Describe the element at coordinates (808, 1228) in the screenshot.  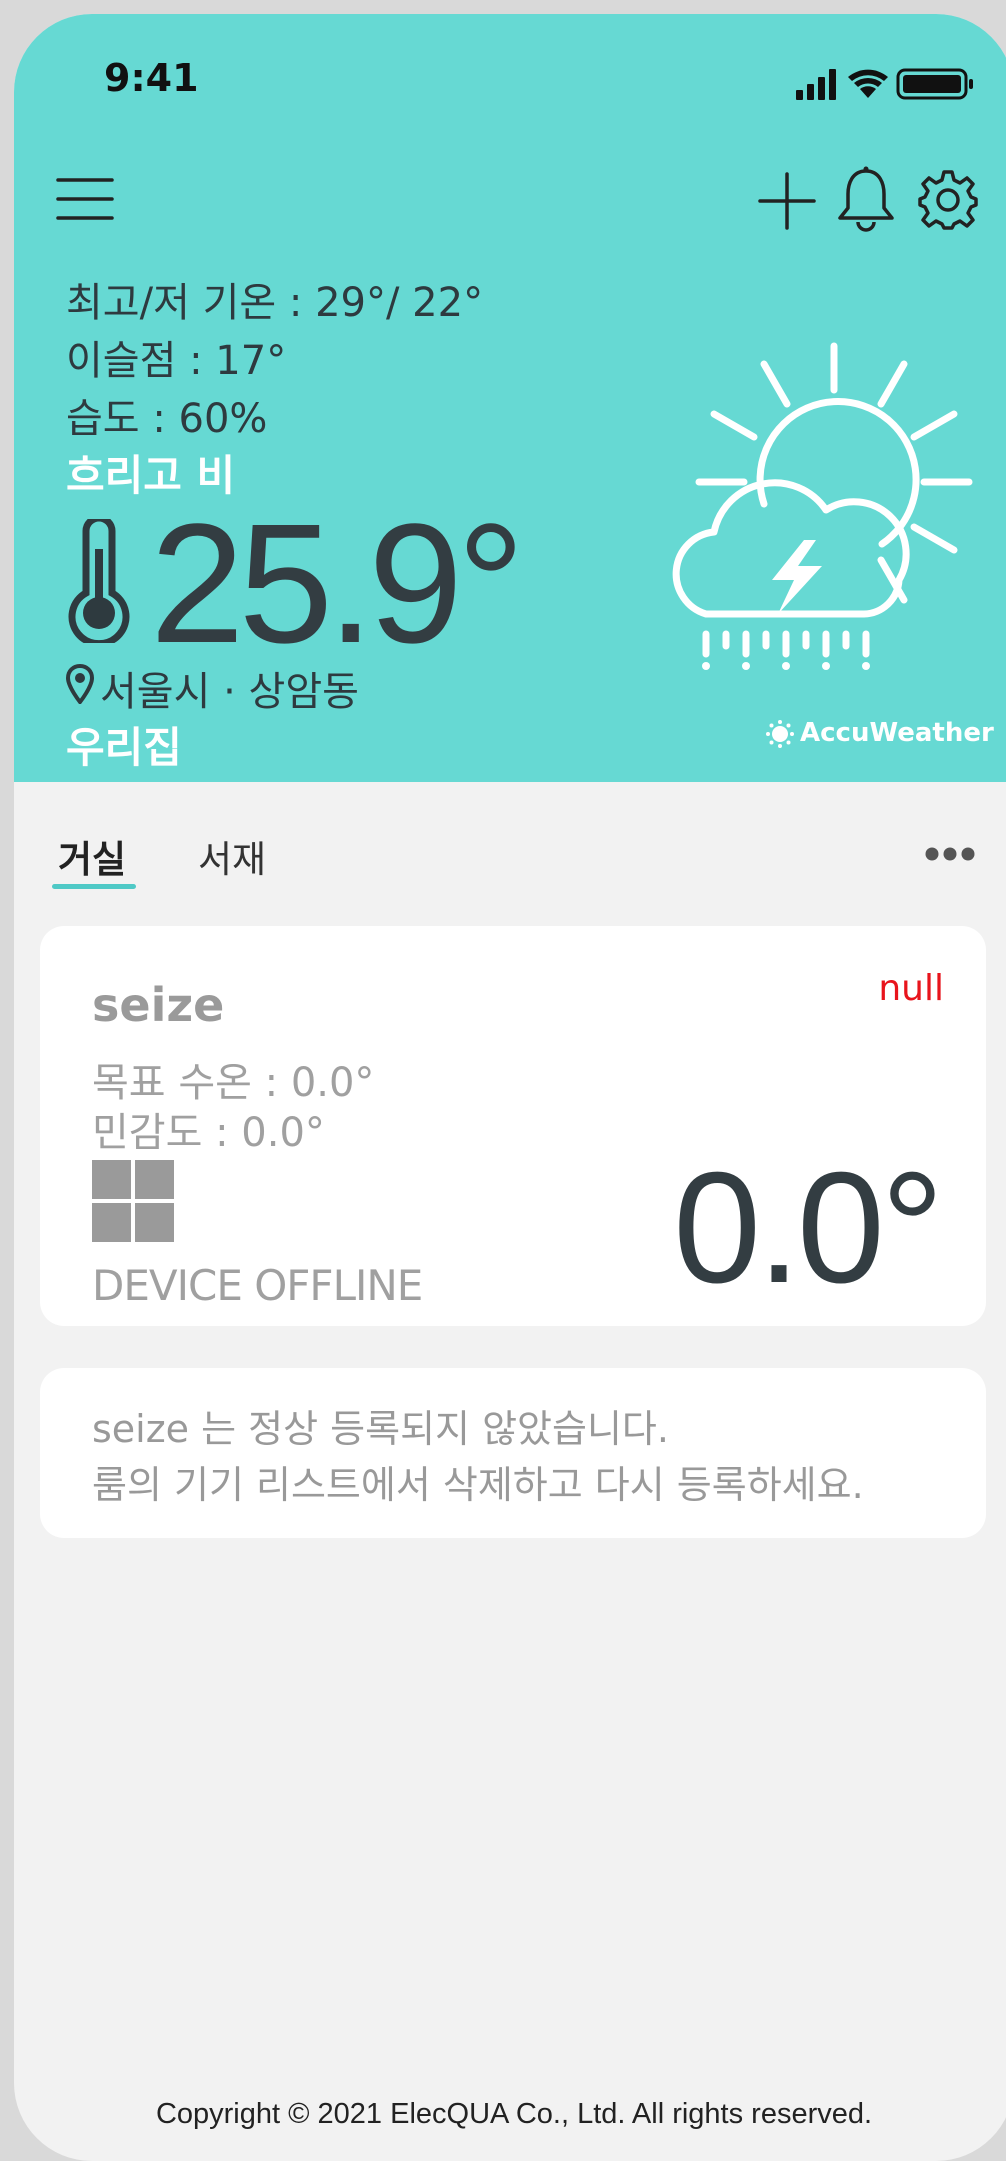
I see `device-current-temp: 0.0°` at that location.